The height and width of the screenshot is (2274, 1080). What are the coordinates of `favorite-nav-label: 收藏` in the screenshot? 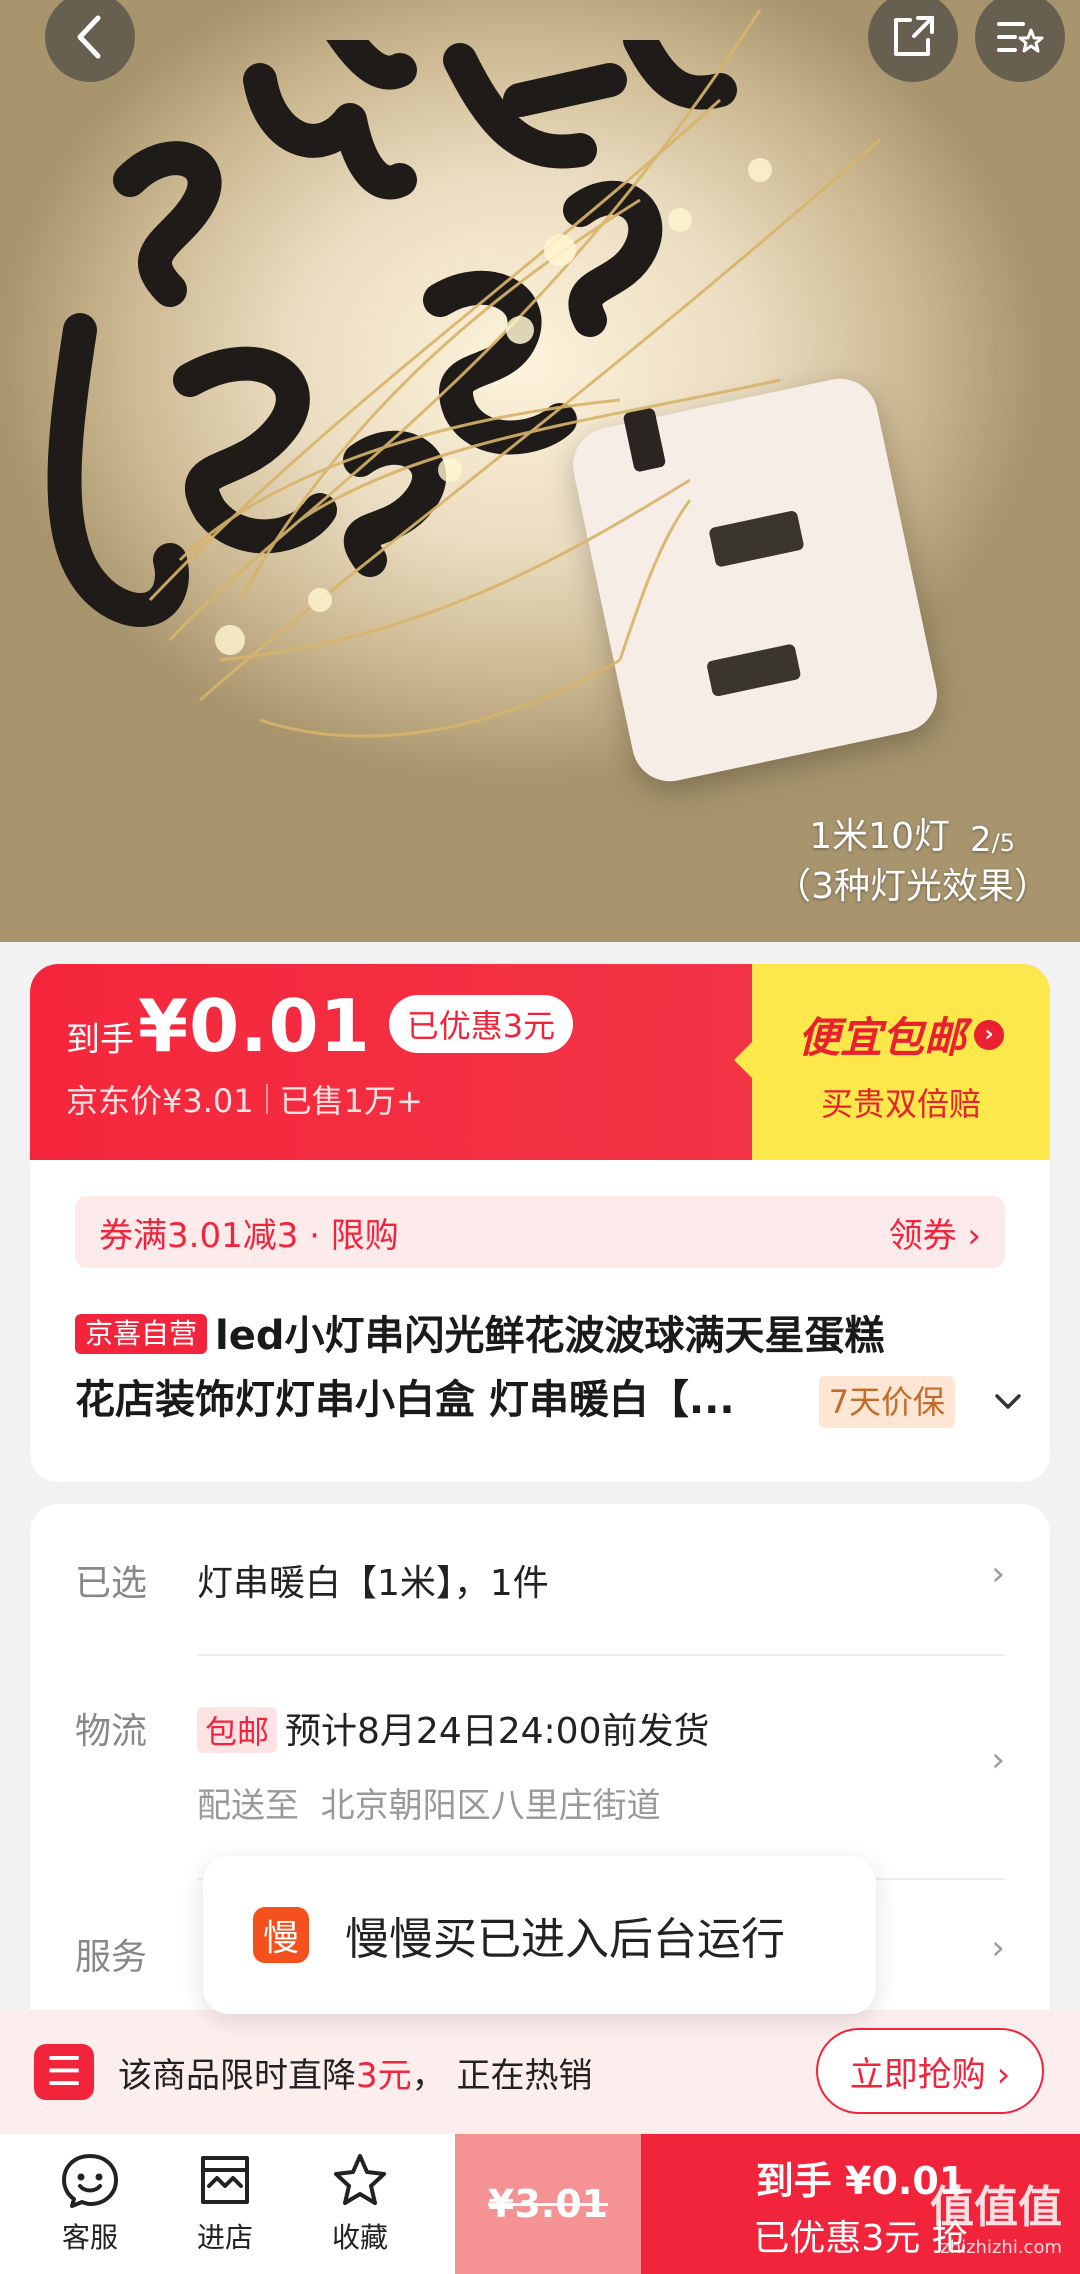 It's located at (359, 2237).